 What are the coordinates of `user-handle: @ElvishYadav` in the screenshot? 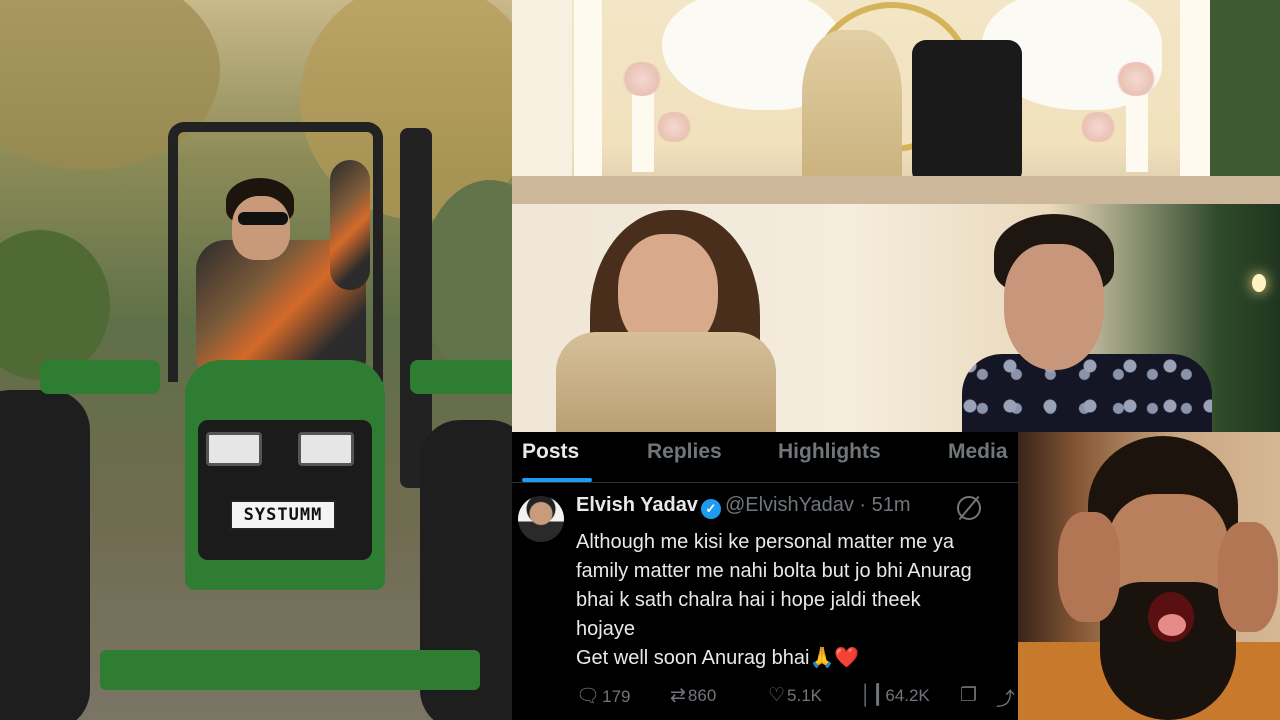 It's located at (789, 505).